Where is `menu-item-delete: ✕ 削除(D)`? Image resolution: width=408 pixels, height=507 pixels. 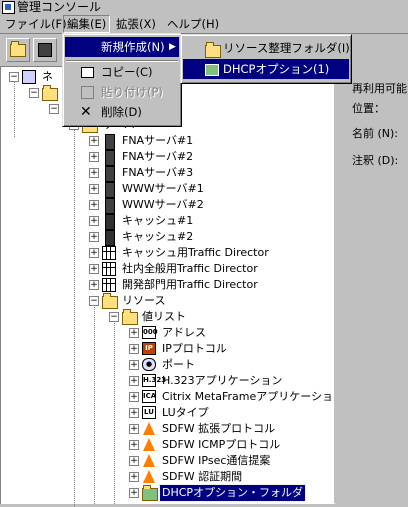
menu-item-delete: ✕ 削除(D) is located at coordinates (122, 112).